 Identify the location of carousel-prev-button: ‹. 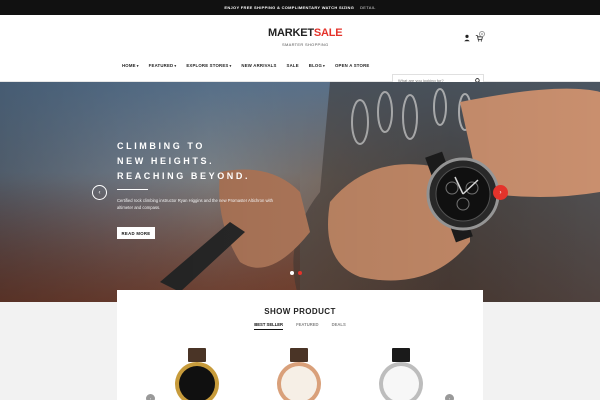
(150, 397).